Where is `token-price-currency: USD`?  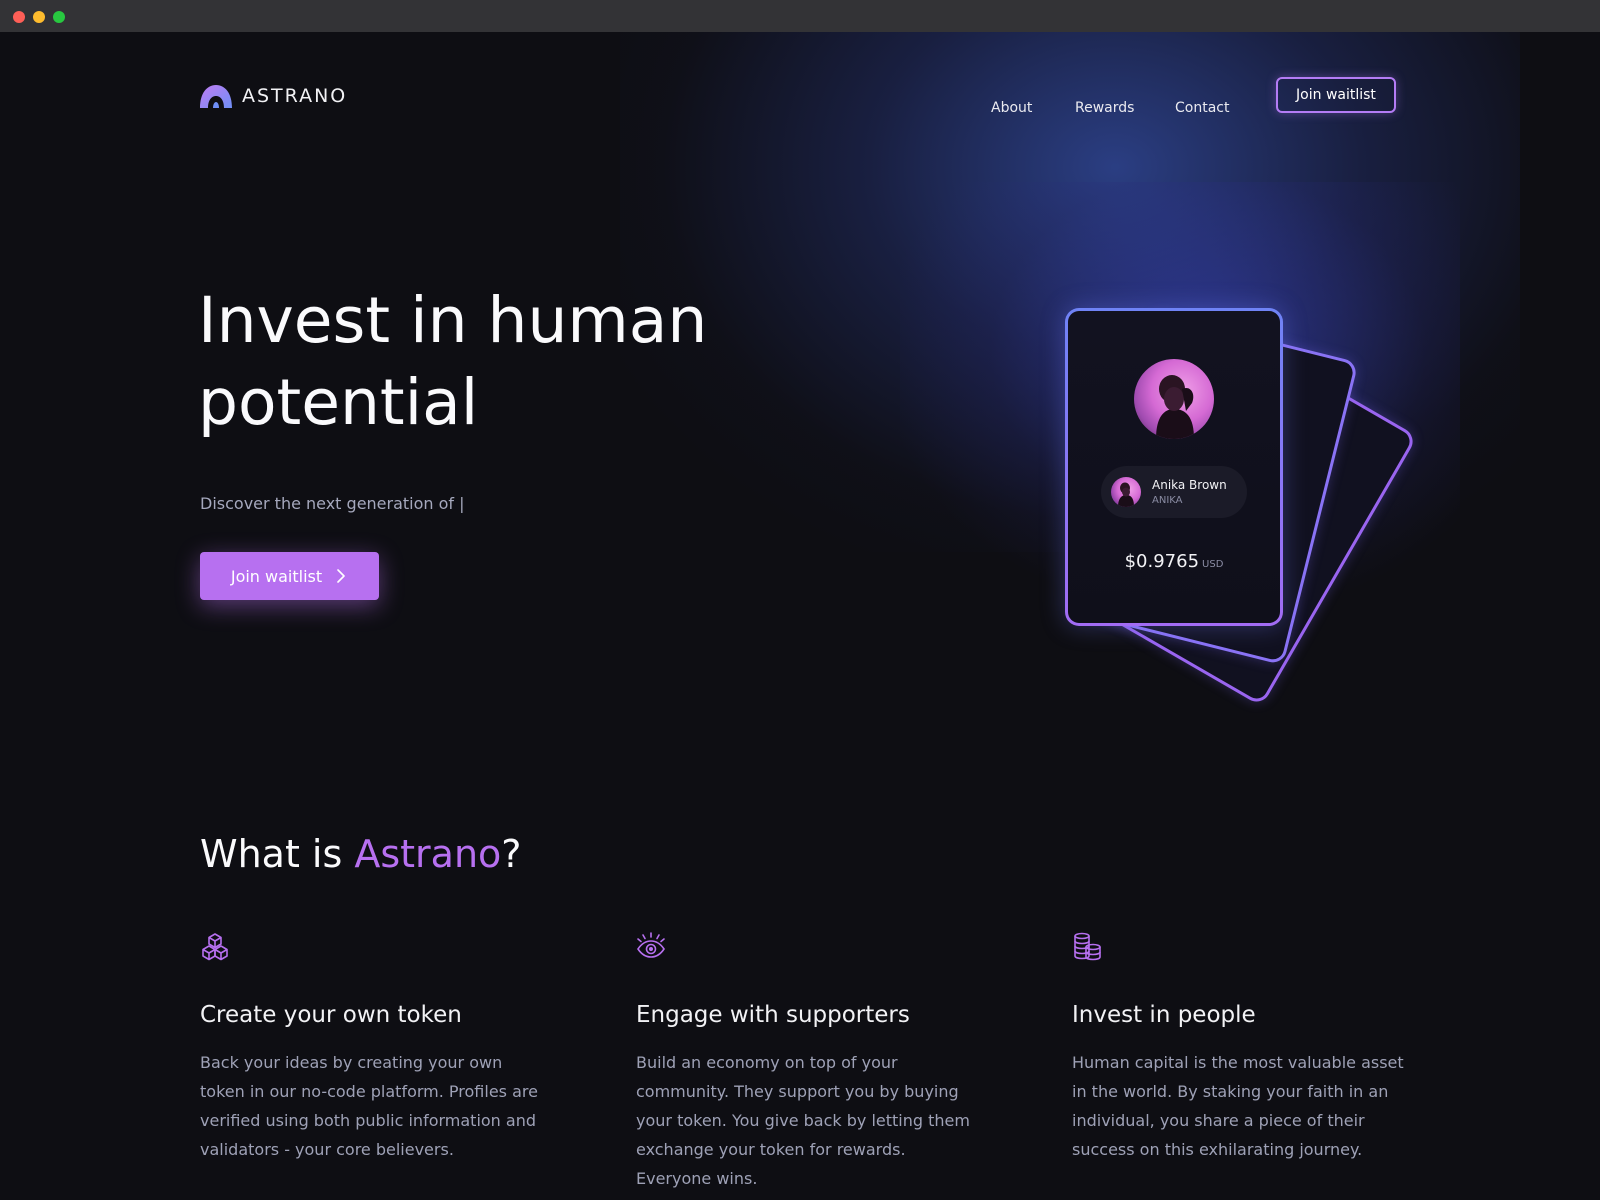
token-price-currency: USD is located at coordinates (1213, 564).